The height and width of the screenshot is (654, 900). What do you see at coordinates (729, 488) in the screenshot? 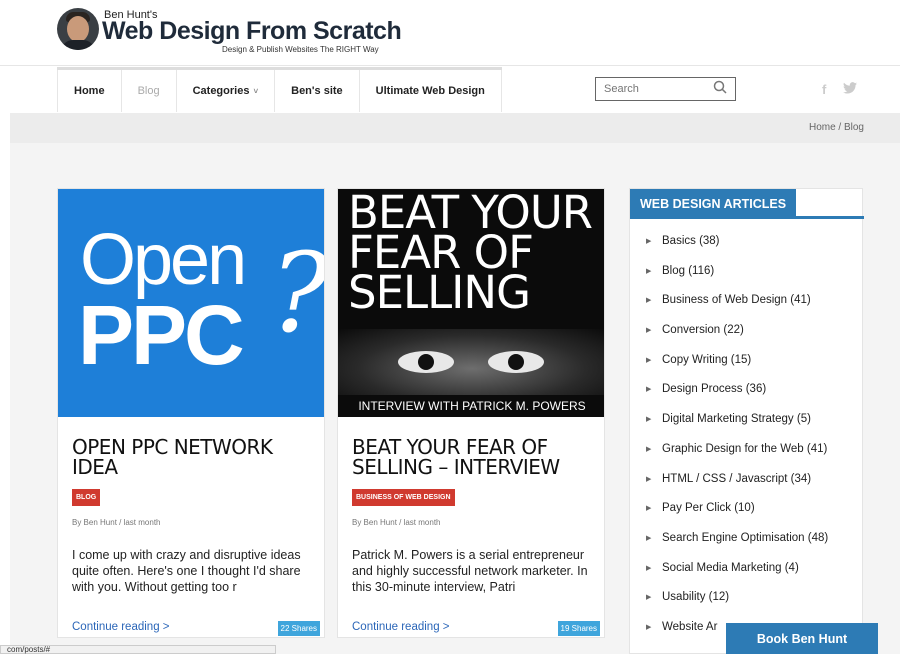
I see `category-item: ▶ HTML / CSS / Javascript (34)` at bounding box center [729, 488].